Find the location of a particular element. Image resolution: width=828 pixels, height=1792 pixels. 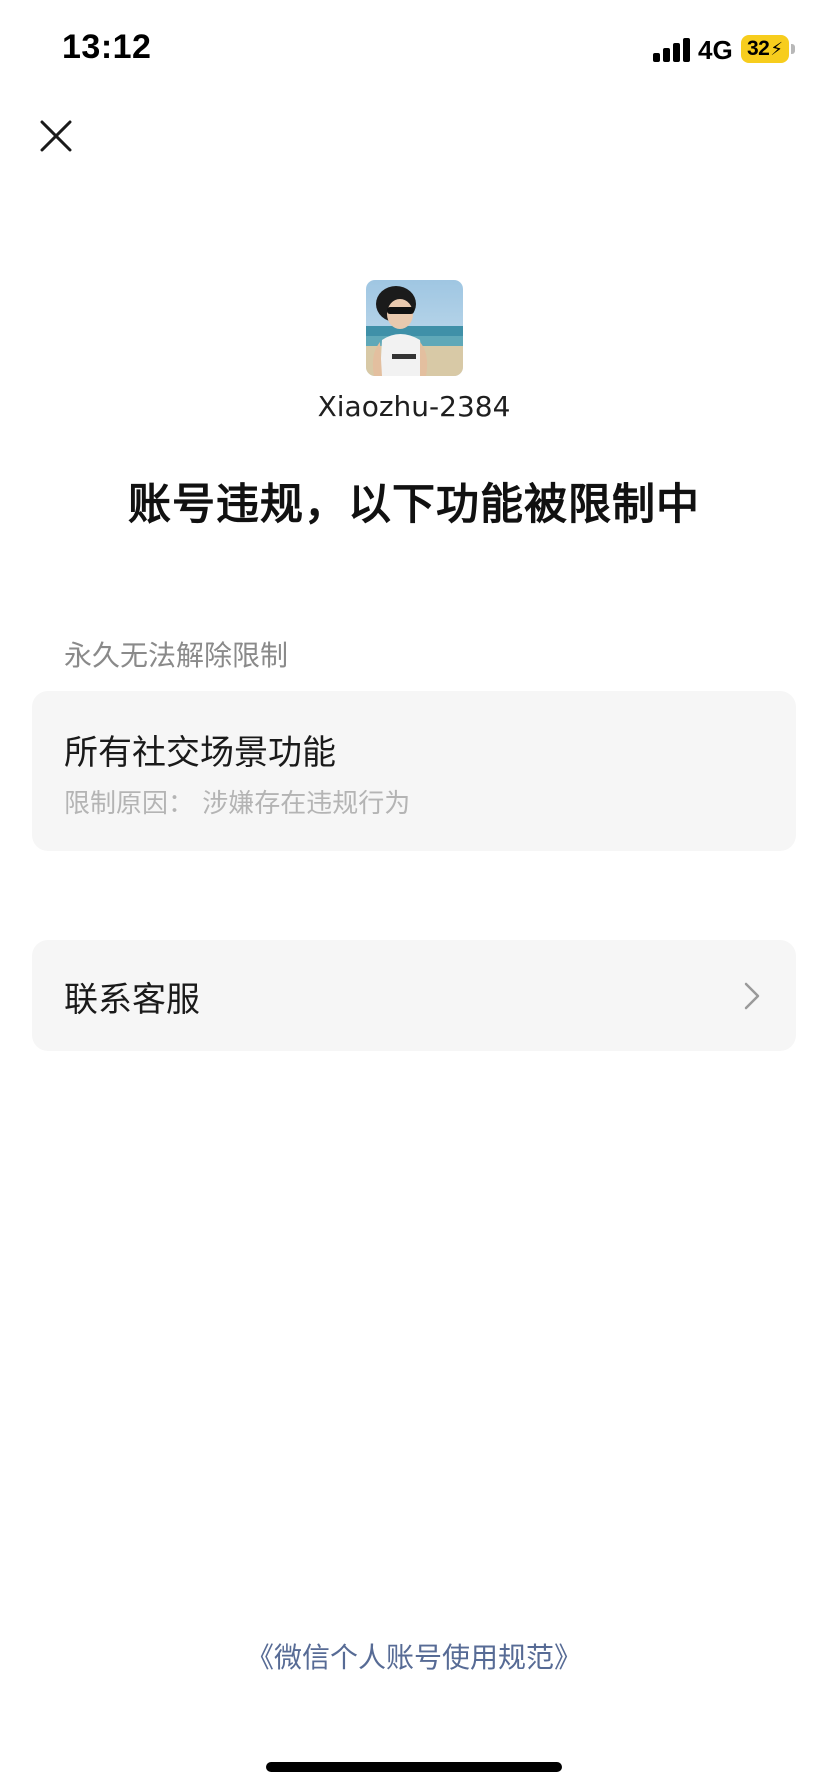

close-button is located at coordinates (56, 136).